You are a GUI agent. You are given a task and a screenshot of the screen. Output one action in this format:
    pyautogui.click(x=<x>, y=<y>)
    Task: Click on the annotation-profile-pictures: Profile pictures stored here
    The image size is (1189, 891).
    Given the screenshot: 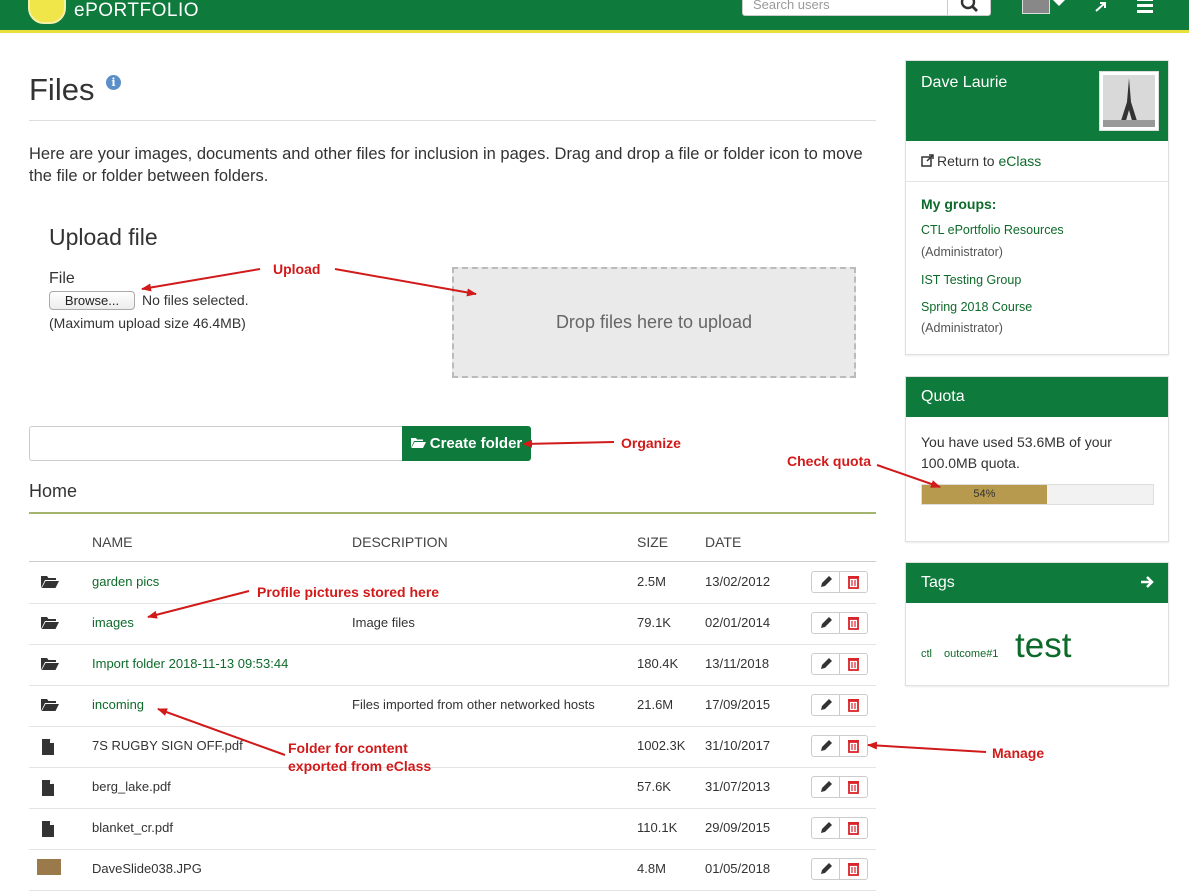 What is the action you would take?
    pyautogui.click(x=348, y=592)
    